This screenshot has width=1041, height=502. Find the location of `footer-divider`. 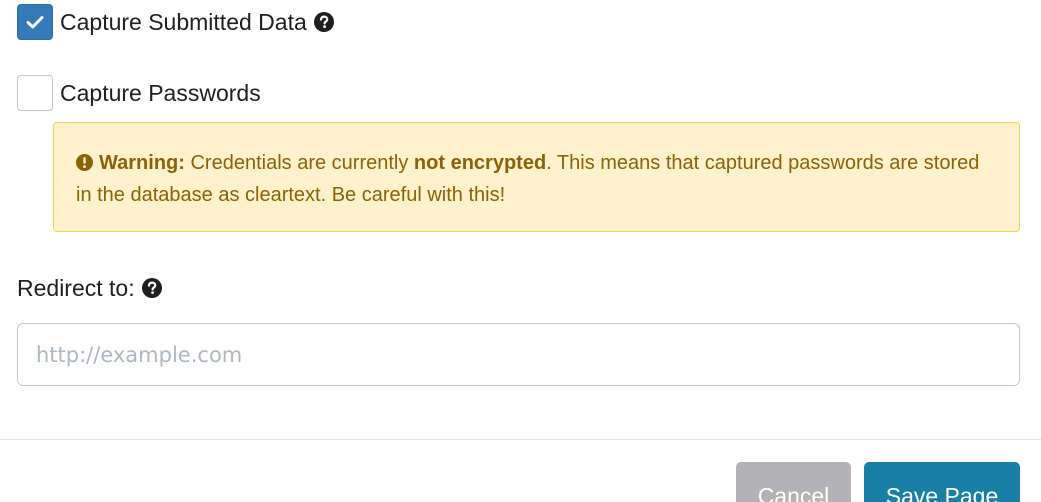

footer-divider is located at coordinates (520, 439).